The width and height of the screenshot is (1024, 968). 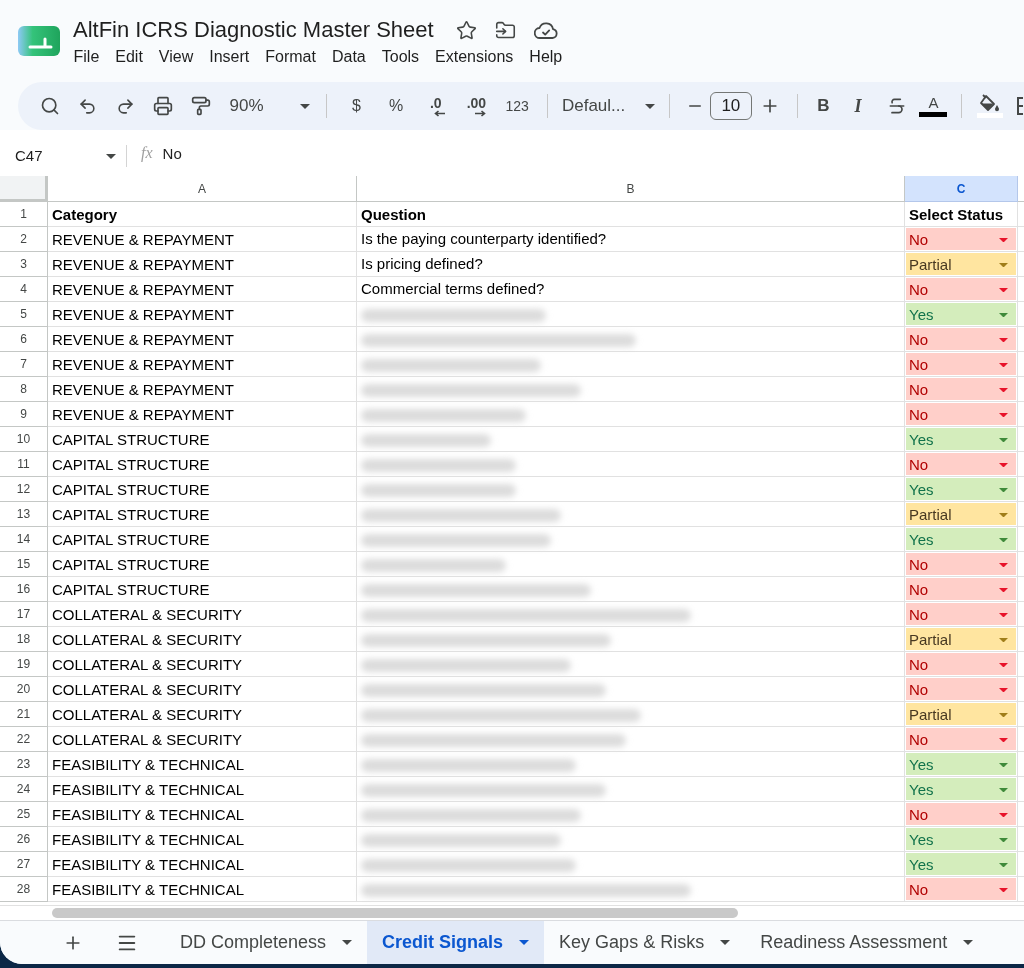 I want to click on document-title: AltFin ICRS Diagnostic Master Sheet, so click(x=253, y=30).